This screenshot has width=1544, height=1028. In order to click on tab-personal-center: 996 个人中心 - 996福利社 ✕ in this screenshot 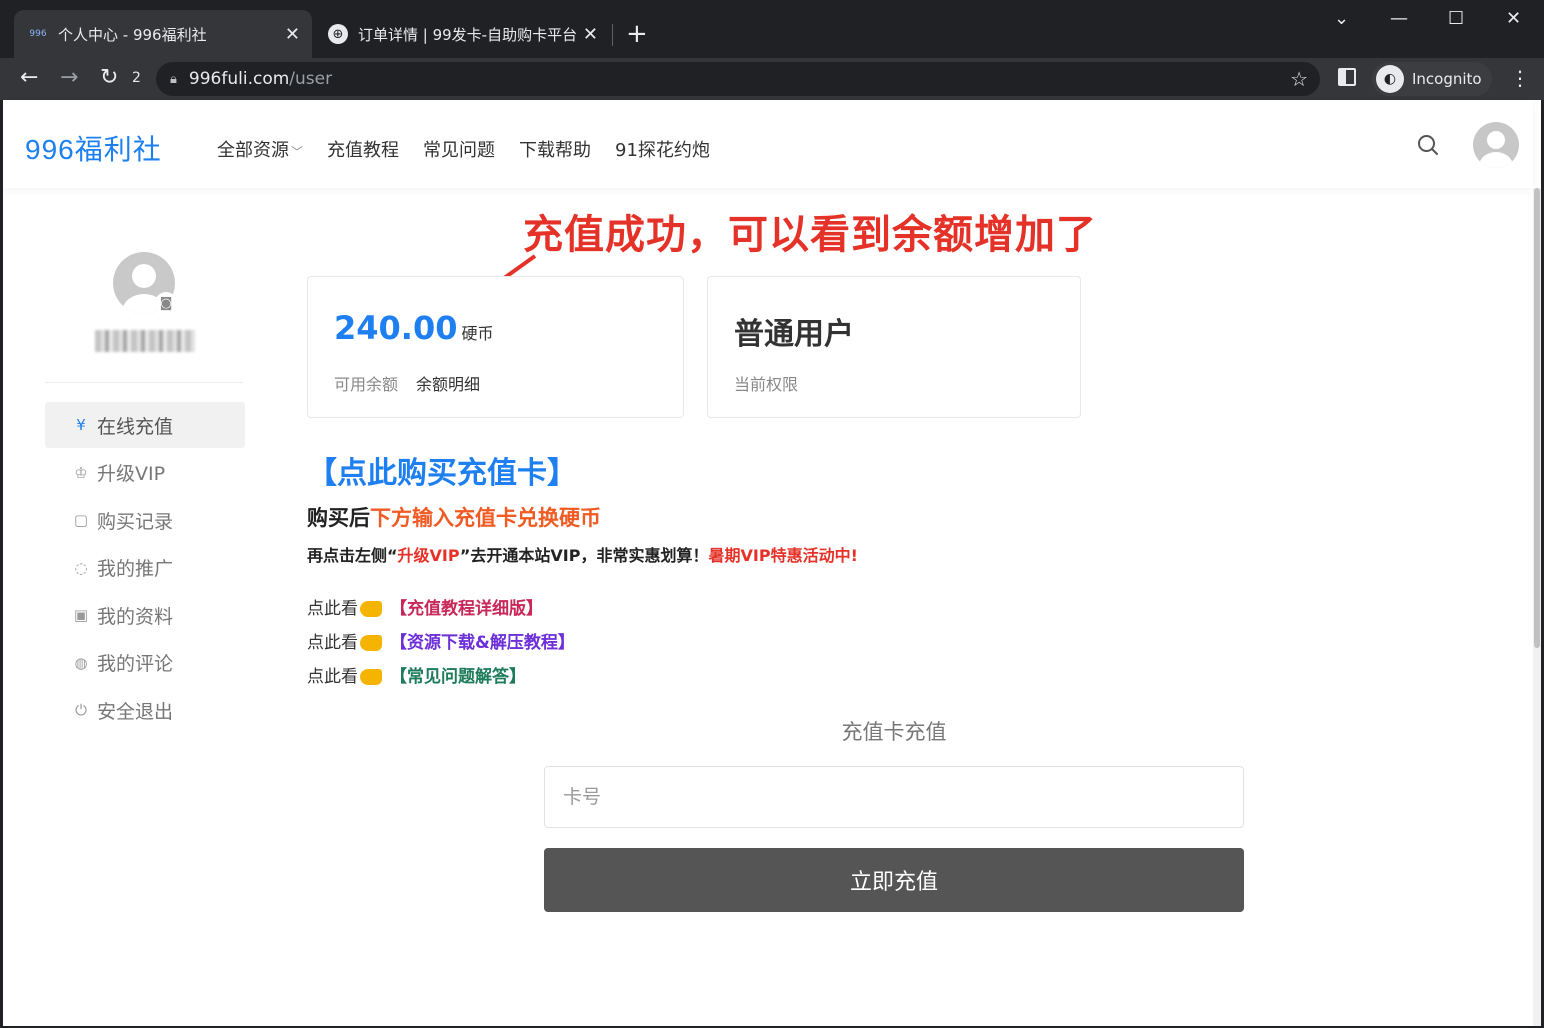, I will do `click(163, 34)`.